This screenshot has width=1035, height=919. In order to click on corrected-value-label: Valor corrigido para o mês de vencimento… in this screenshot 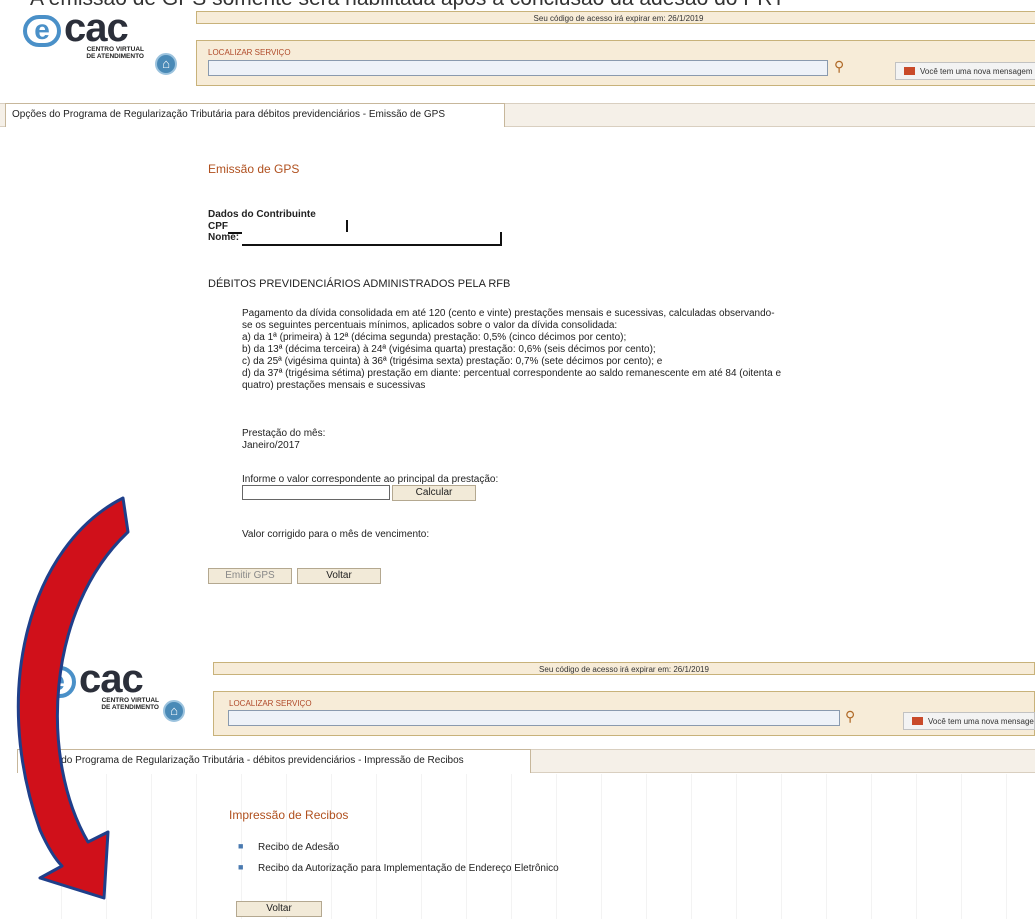, I will do `click(336, 534)`.